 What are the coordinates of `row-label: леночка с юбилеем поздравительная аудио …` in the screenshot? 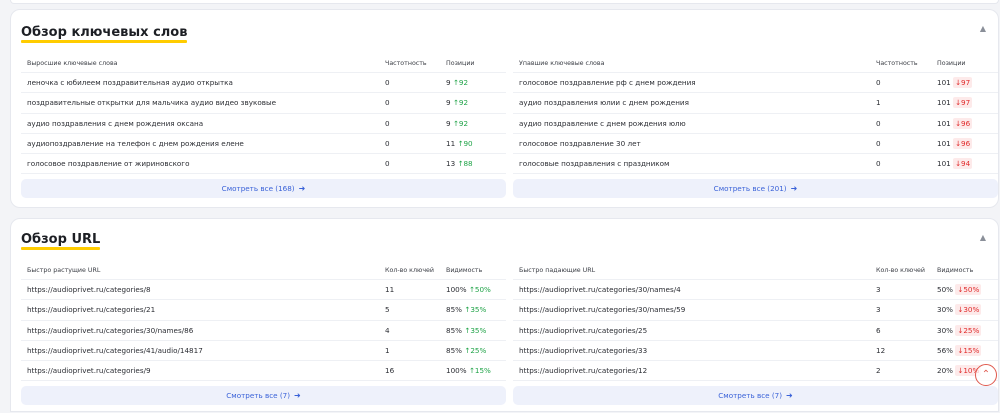 It's located at (130, 83).